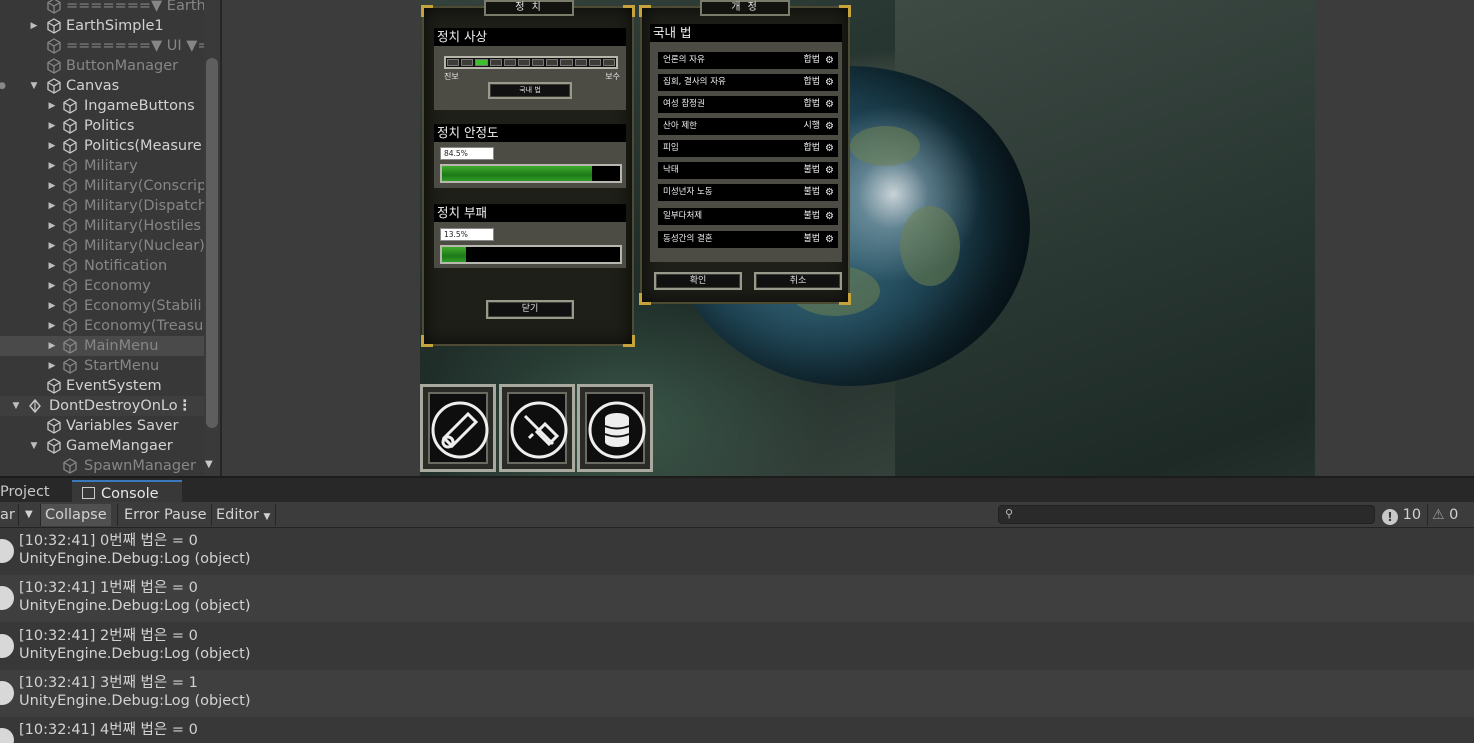 Image resolution: width=1474 pixels, height=743 pixels. I want to click on hierarchy-item: =======▼ UI ▼=, so click(102, 46).